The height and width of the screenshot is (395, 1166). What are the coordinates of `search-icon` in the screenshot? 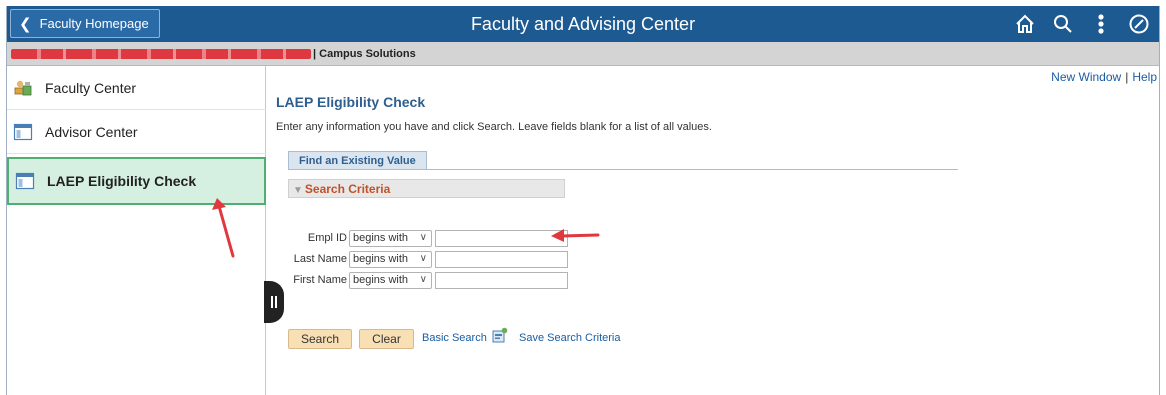 It's located at (1063, 24).